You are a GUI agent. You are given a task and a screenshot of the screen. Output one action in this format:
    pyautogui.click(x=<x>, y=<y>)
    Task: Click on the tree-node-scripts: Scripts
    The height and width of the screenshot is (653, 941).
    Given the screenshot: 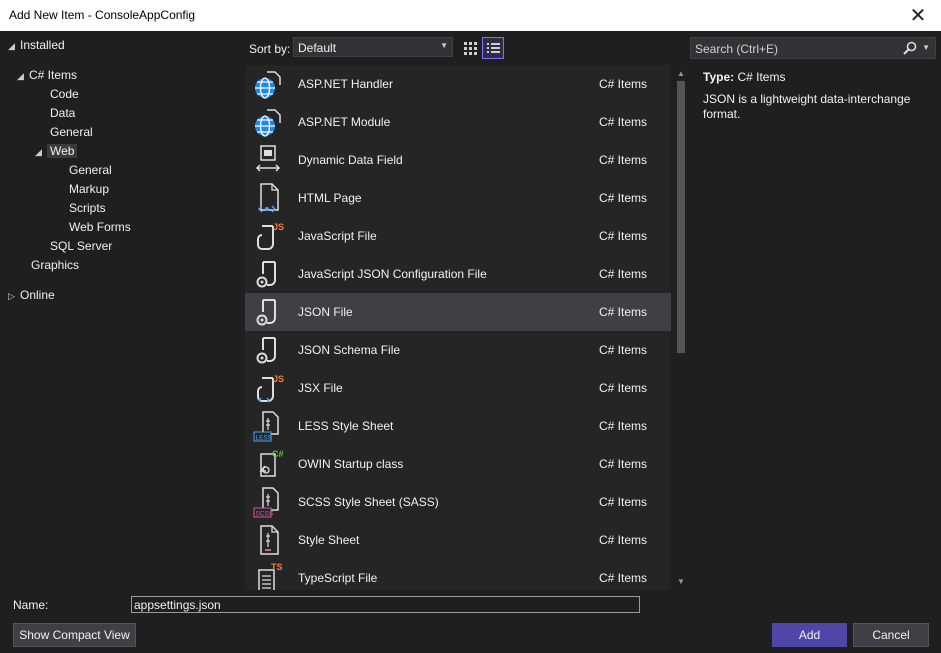 What is the action you would take?
    pyautogui.click(x=87, y=208)
    